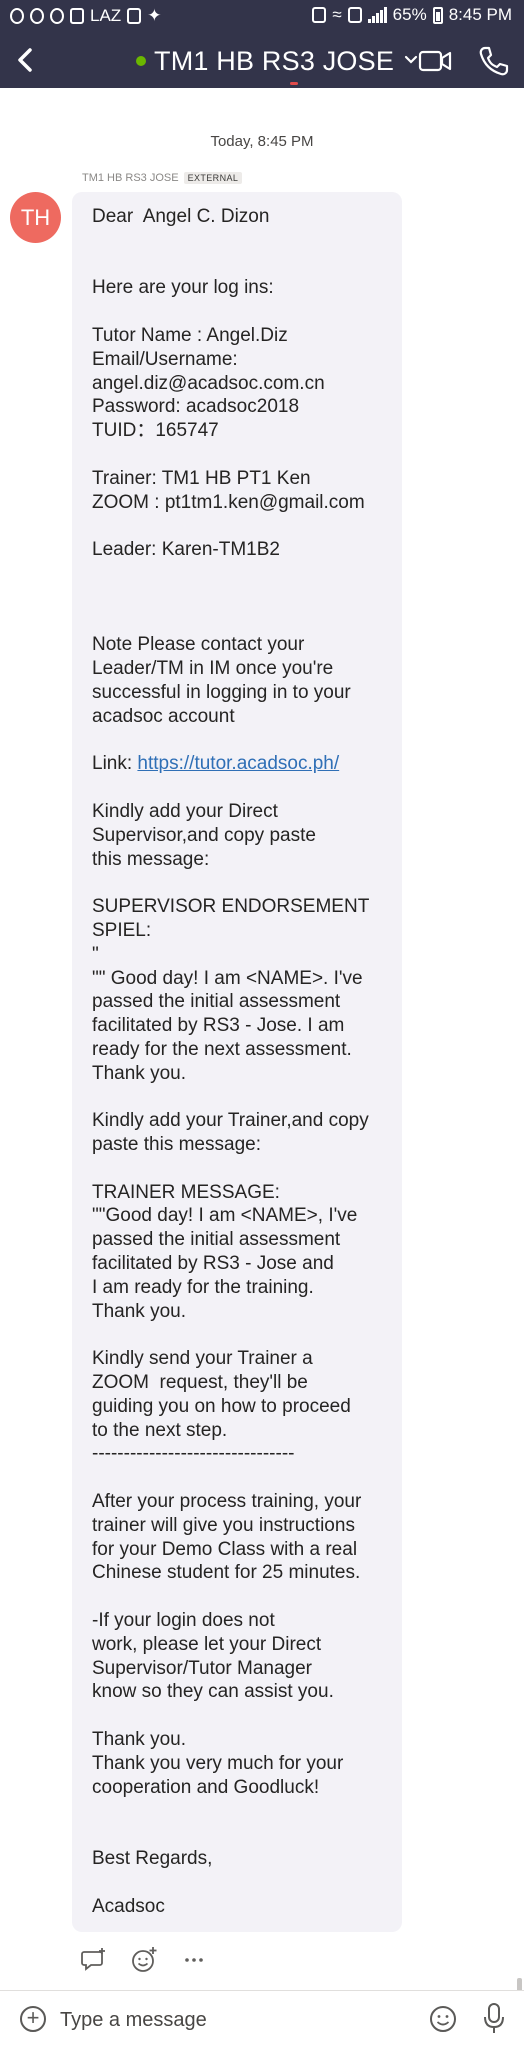 This screenshot has width=524, height=2049. I want to click on sim-icon, so click(354, 15).